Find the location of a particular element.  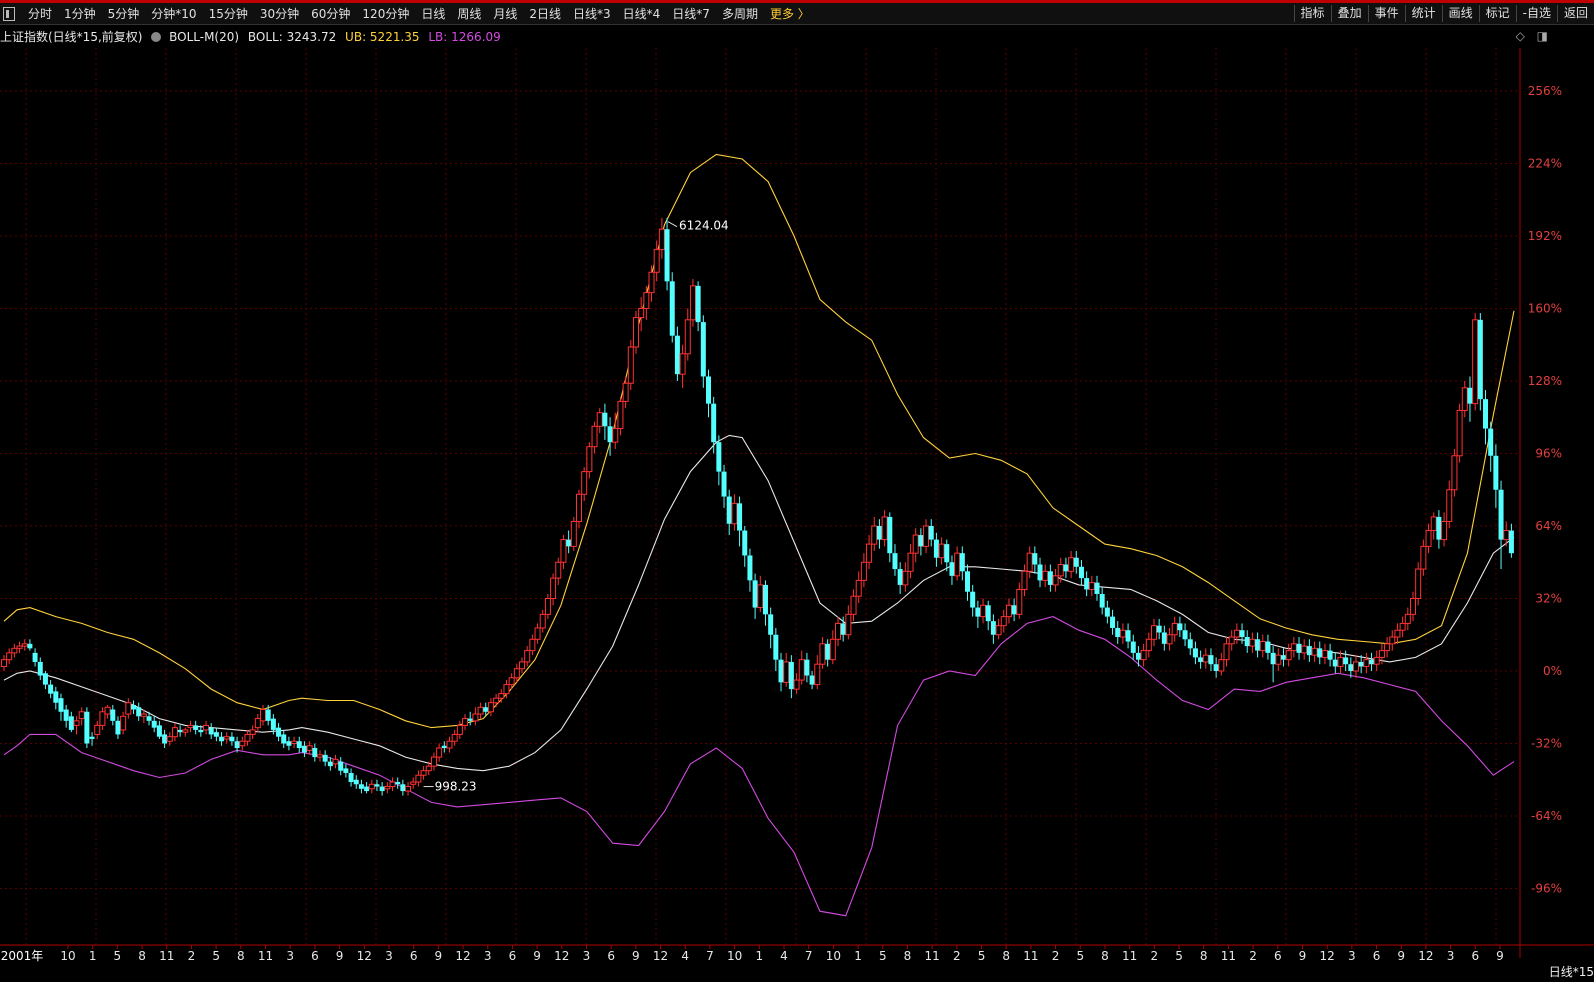

x-tick-label: 3 is located at coordinates (1352, 956).